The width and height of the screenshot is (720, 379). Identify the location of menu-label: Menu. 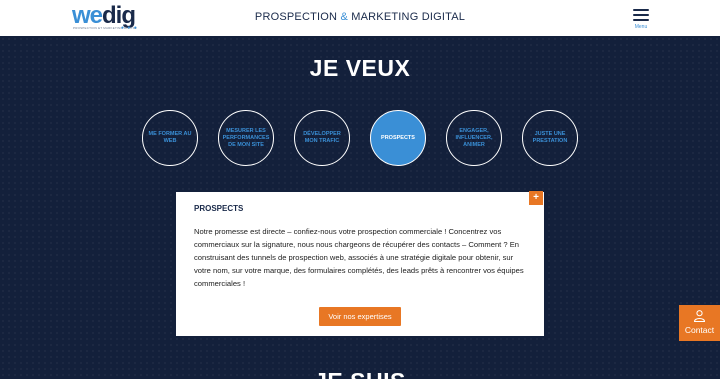
(641, 27).